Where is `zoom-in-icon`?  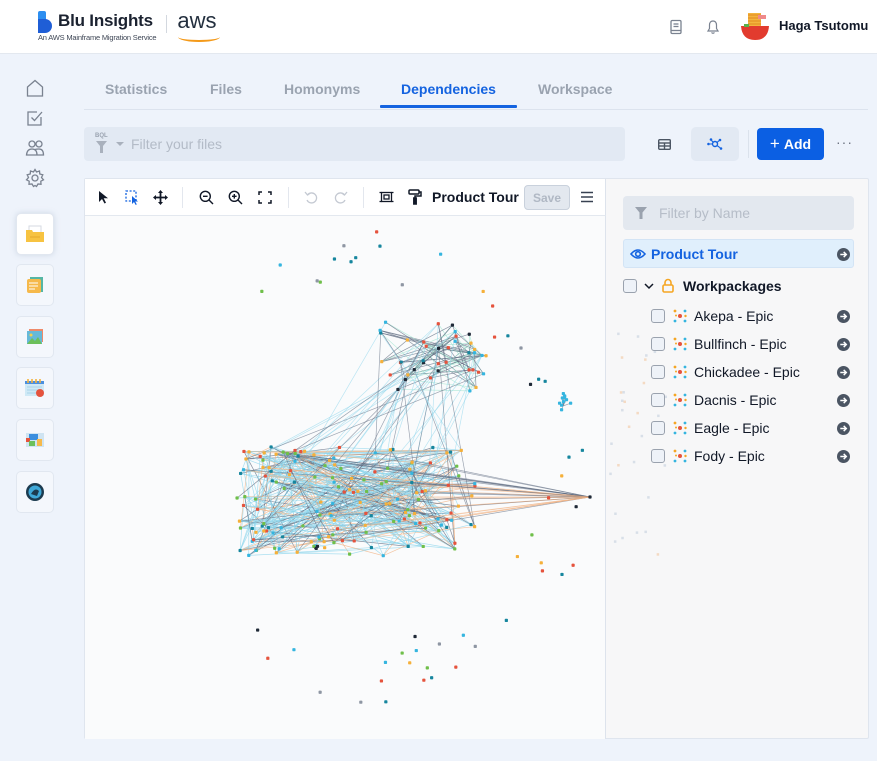 zoom-in-icon is located at coordinates (235, 197).